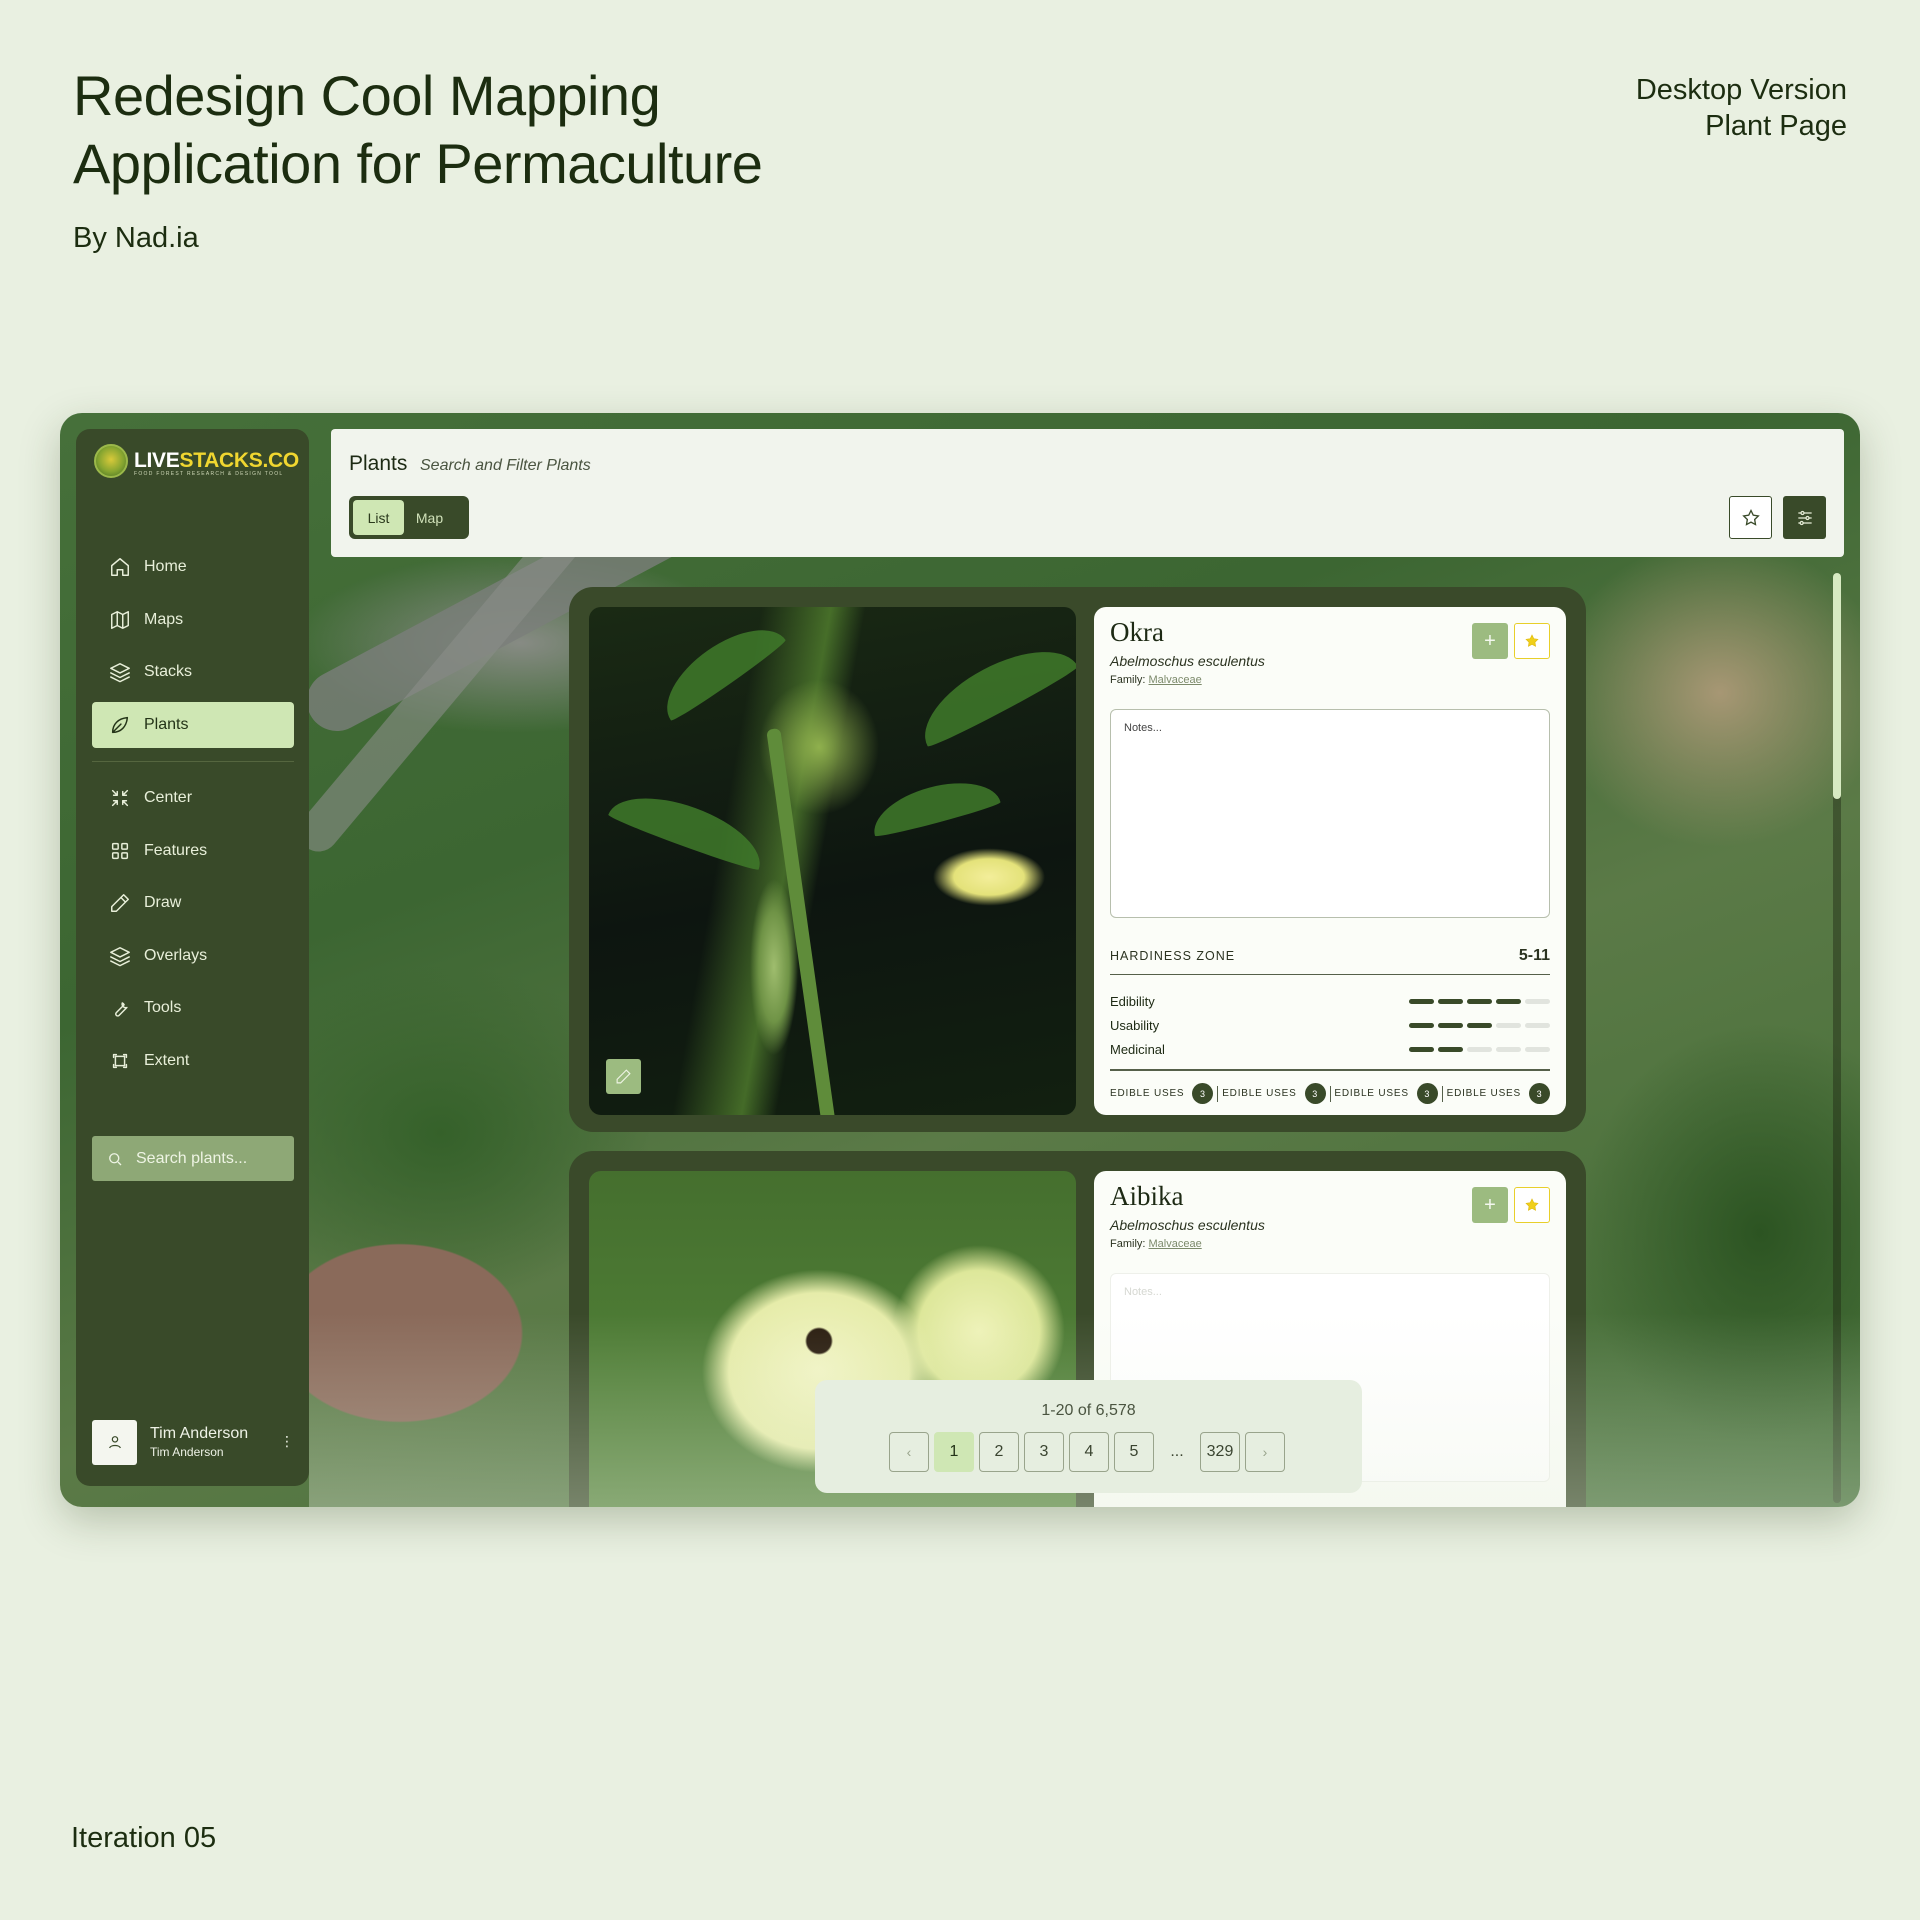 The image size is (1920, 1920). Describe the element at coordinates (1128, 680) in the screenshot. I see `family-label: Family:` at that location.